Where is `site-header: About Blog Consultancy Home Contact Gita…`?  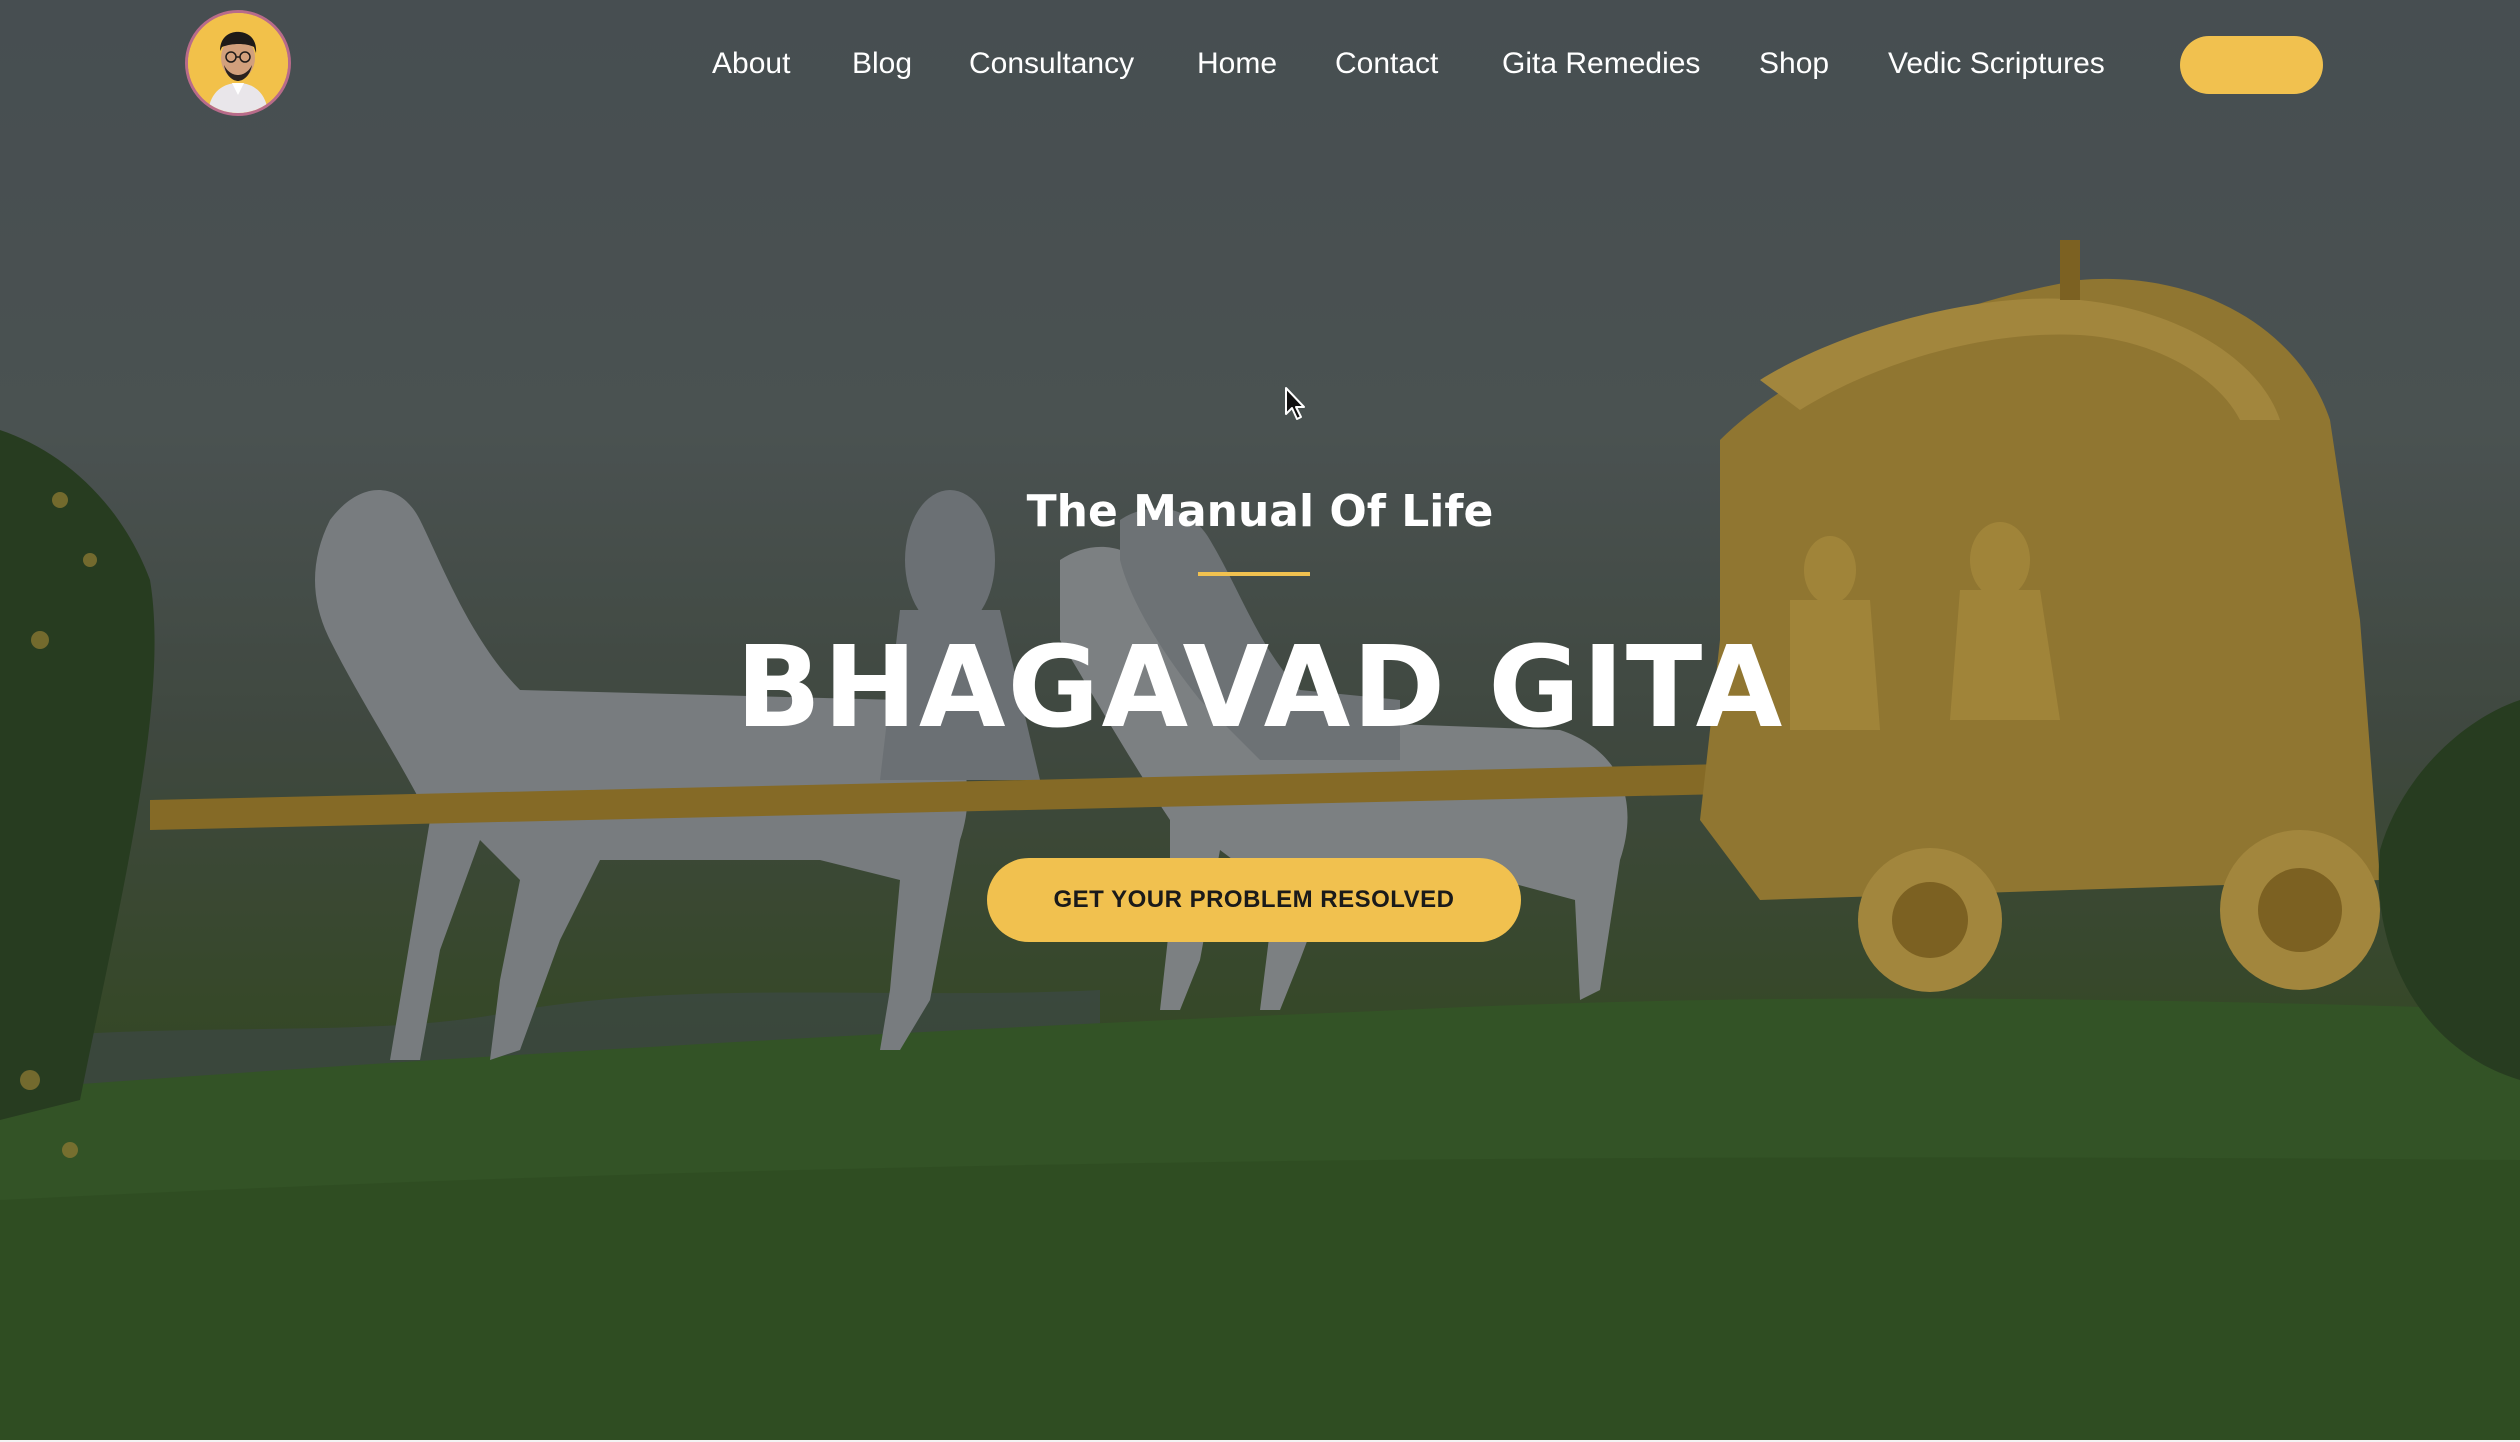
site-header: About Blog Consultancy Home Contact Gita… is located at coordinates (1260, 65).